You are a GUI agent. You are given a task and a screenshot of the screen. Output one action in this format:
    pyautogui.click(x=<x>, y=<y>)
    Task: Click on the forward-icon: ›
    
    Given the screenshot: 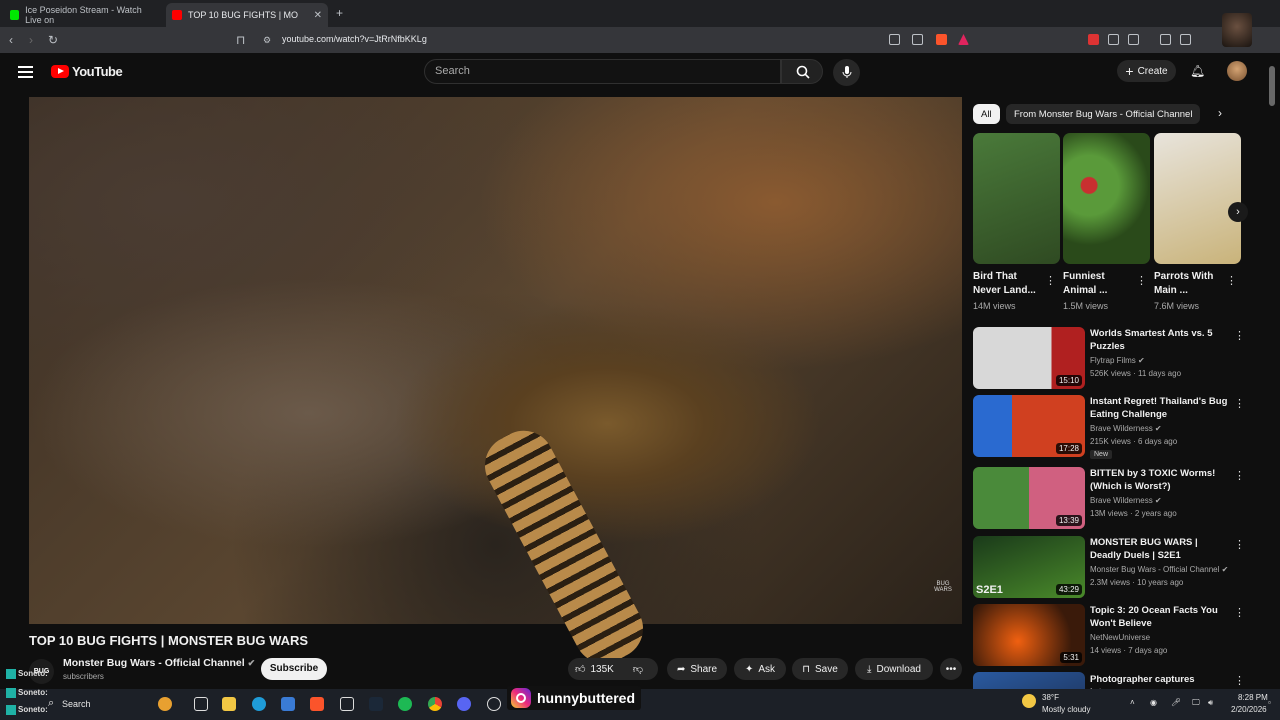 What is the action you would take?
    pyautogui.click(x=31, y=40)
    